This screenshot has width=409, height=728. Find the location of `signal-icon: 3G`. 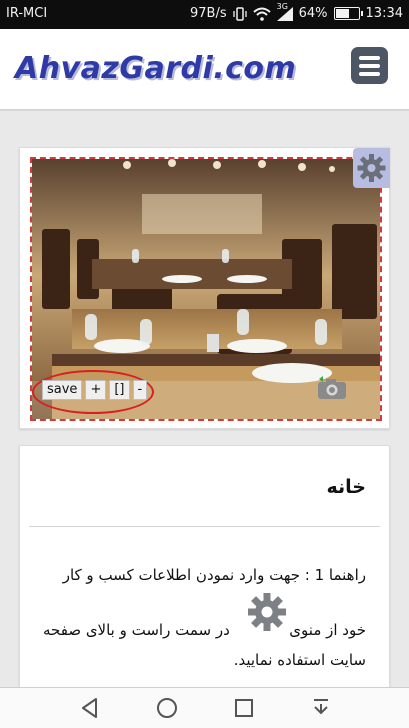

signal-icon: 3G is located at coordinates (284, 11).